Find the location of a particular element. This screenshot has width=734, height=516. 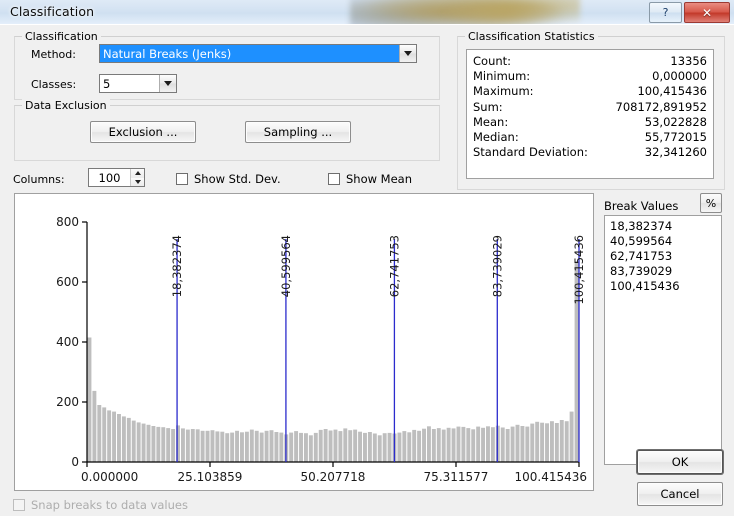

statistics-row: Sum: 708172,891952 is located at coordinates (590, 107).